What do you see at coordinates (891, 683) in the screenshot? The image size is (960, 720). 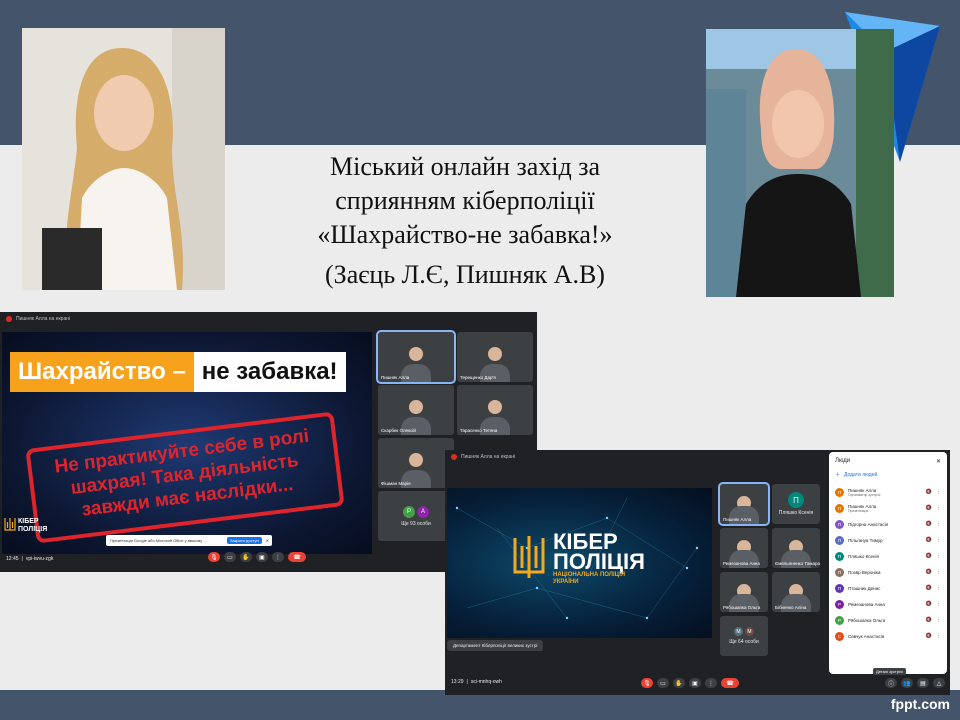 I see `info-icon: ⓘ` at bounding box center [891, 683].